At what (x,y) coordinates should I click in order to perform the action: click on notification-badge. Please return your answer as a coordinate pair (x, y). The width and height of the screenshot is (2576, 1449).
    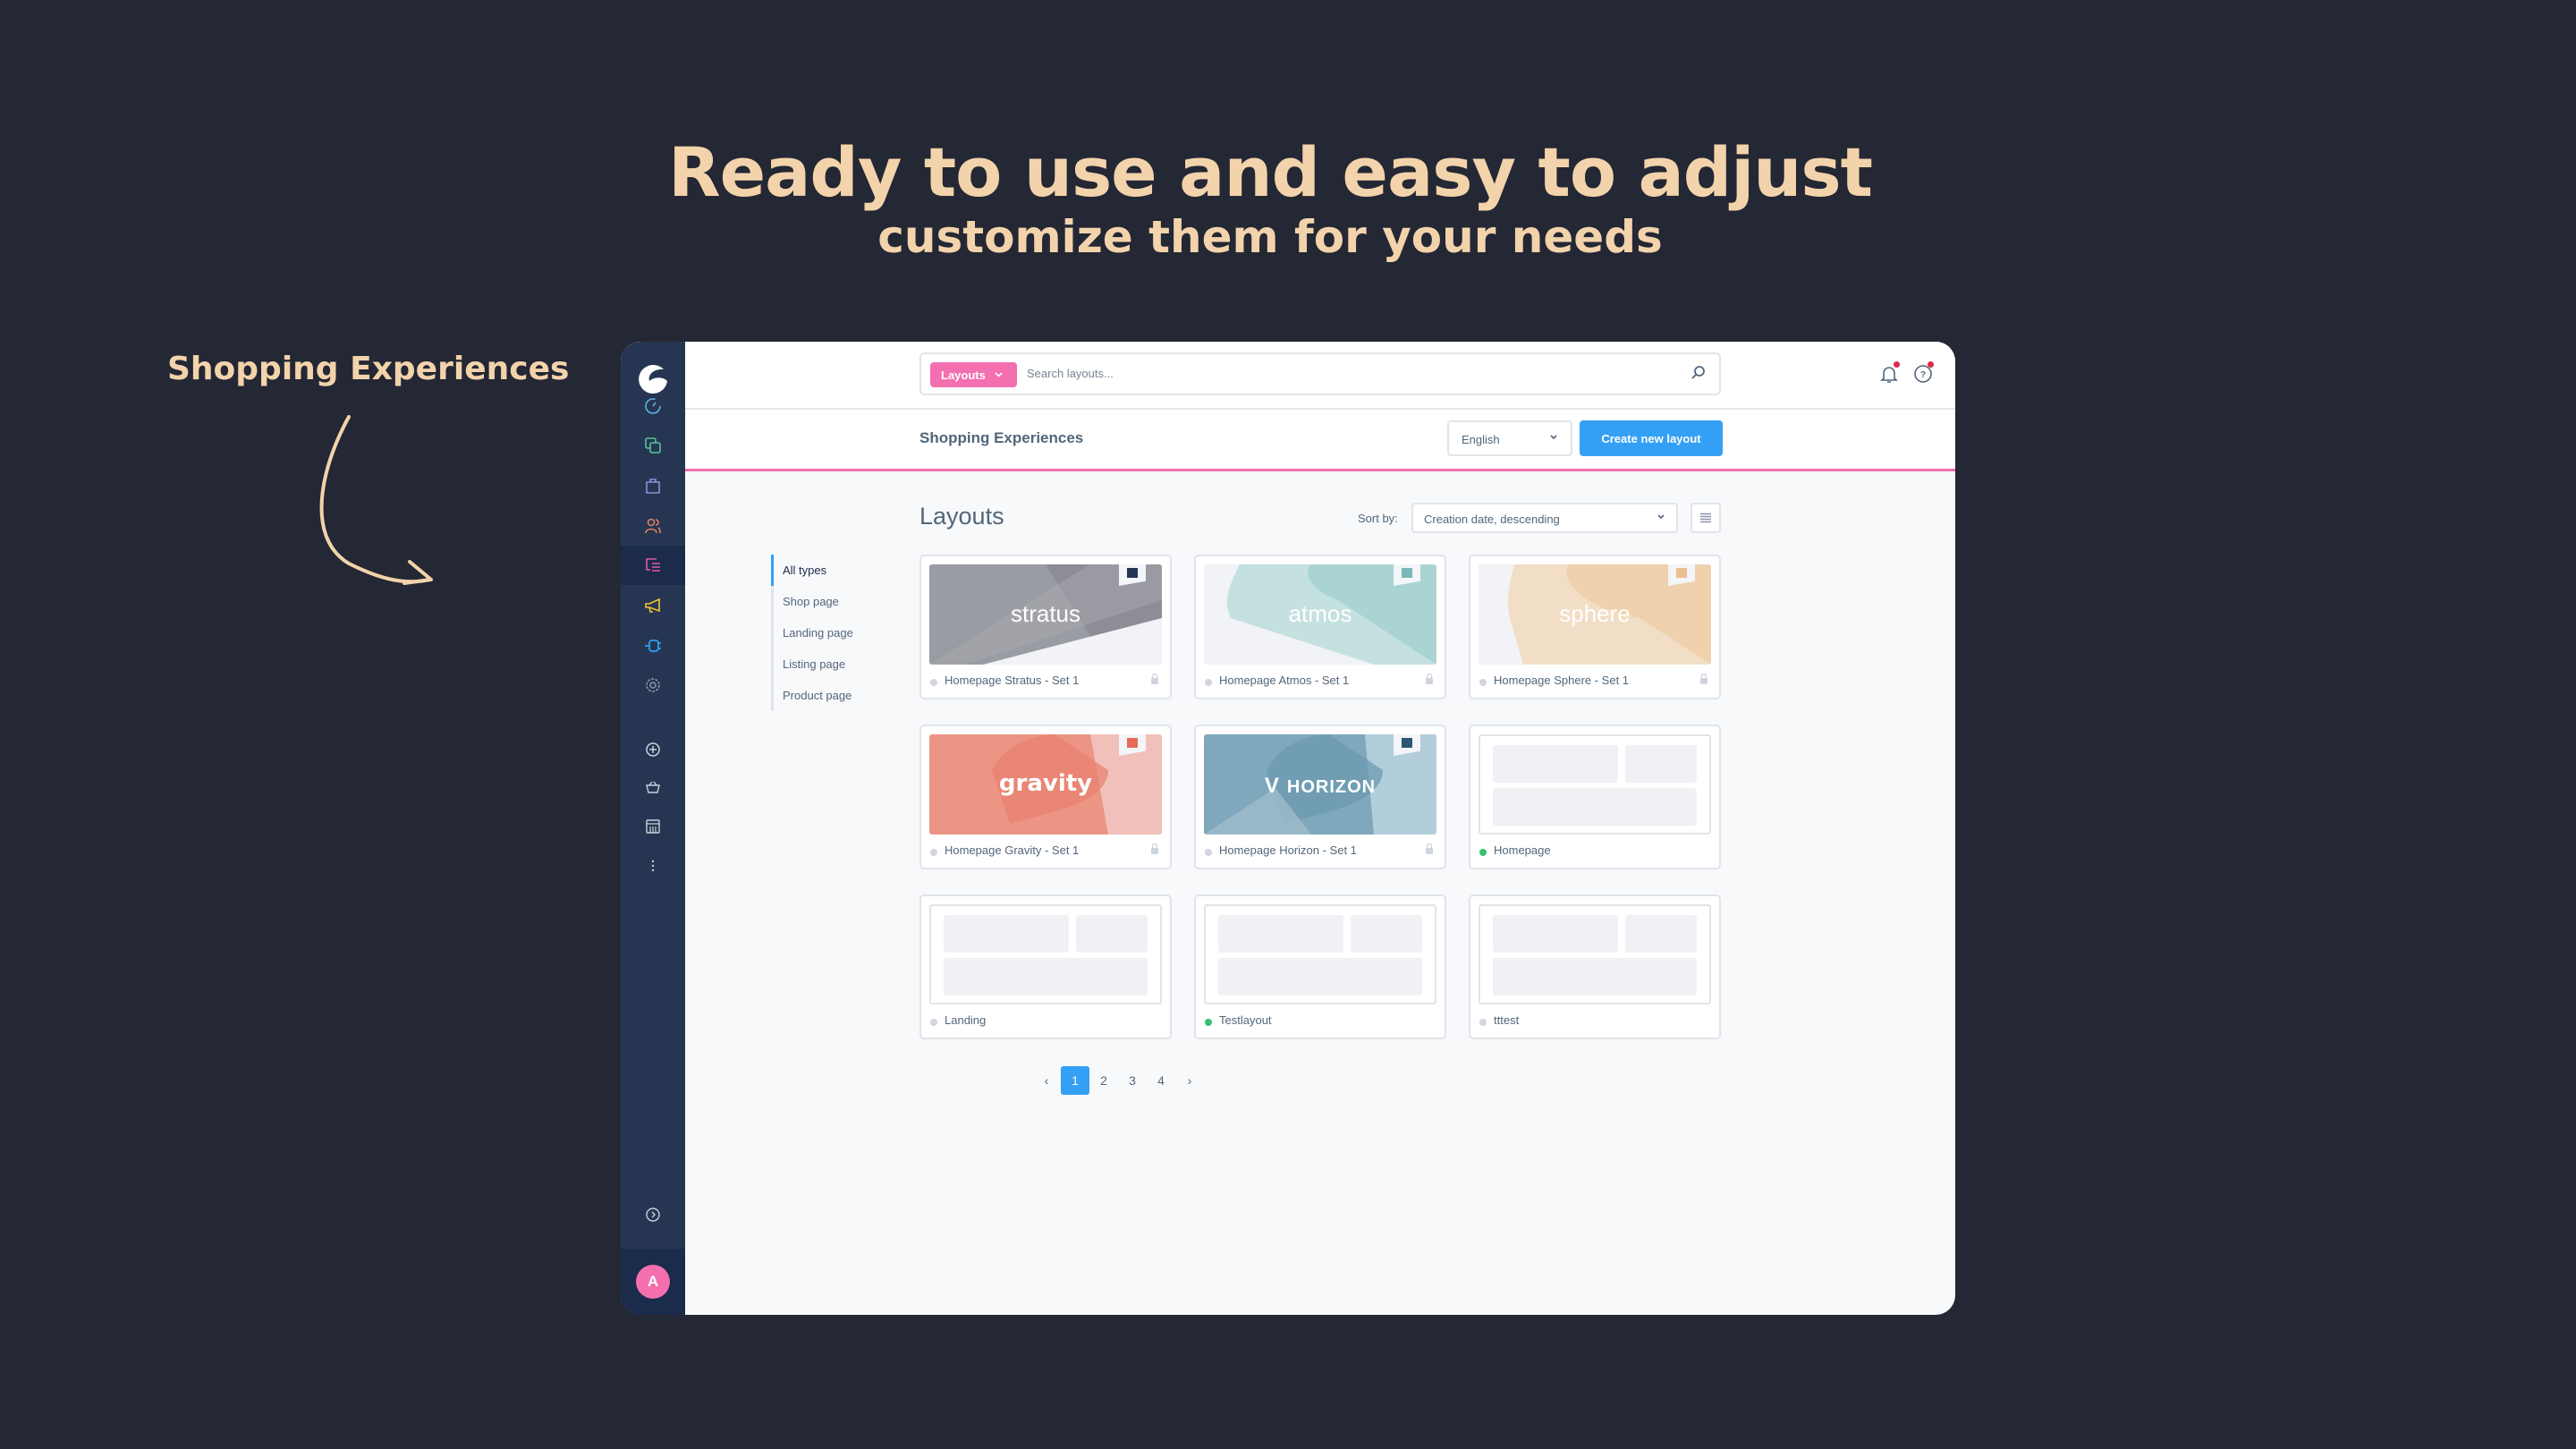
    Looking at the image, I should click on (1897, 364).